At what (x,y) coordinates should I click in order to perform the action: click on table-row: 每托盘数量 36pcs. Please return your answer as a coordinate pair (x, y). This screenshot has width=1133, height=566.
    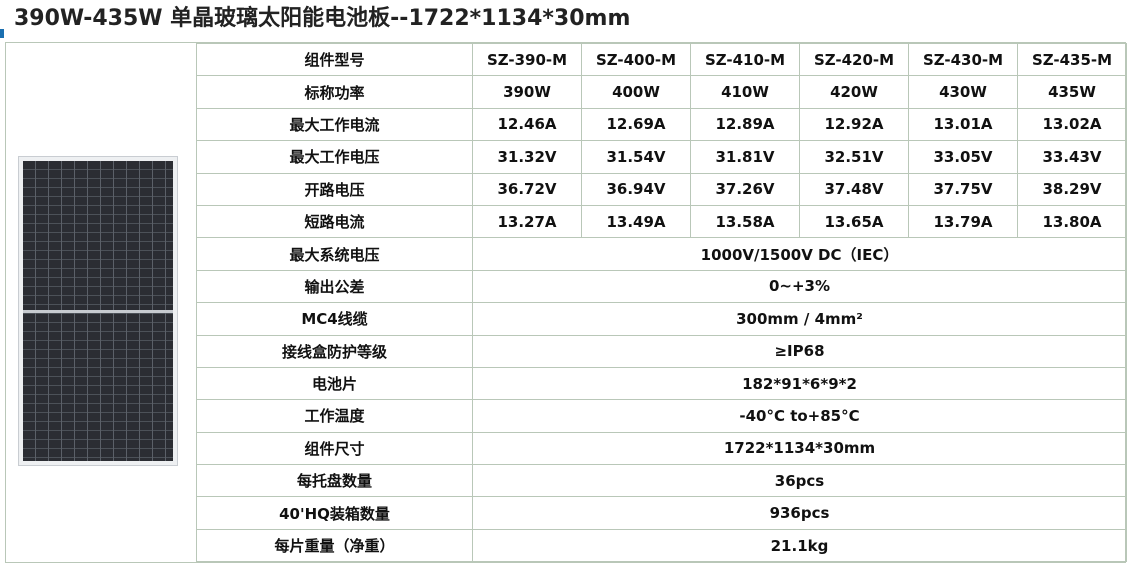
    Looking at the image, I should click on (661, 481).